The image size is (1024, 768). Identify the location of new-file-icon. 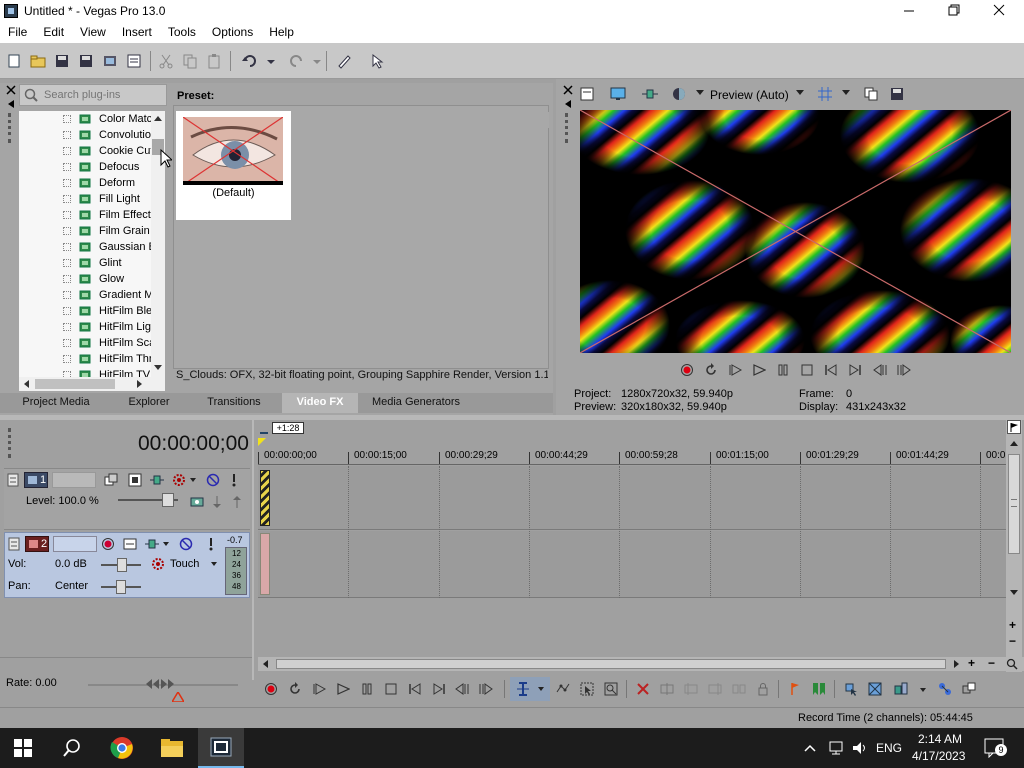
(14, 61).